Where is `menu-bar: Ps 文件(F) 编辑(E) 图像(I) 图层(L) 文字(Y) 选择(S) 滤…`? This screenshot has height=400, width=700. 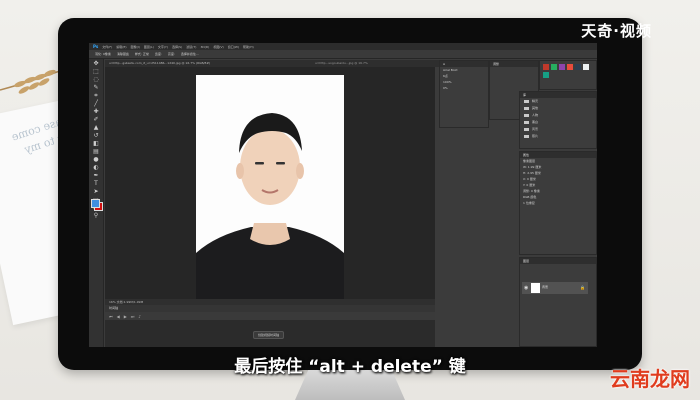
menu-bar: Ps 文件(F) 编辑(E) 图像(I) 图层(L) 文字(Y) 选择(S) 滤… is located at coordinates (343, 46).